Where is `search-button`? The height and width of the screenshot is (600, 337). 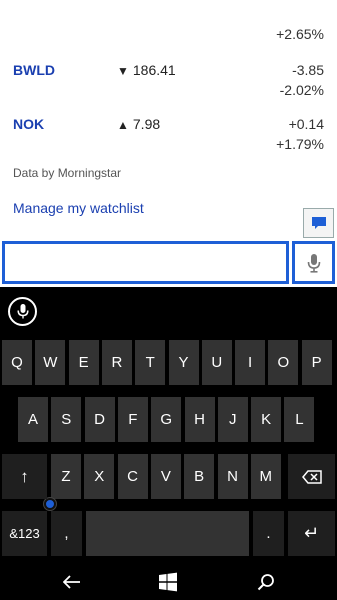 search-button is located at coordinates (266, 582).